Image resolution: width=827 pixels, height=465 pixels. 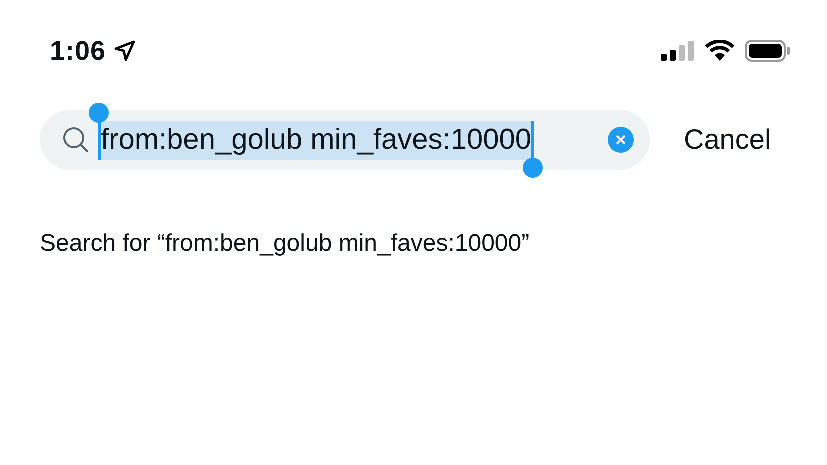 I want to click on wifi-icon, so click(x=720, y=51).